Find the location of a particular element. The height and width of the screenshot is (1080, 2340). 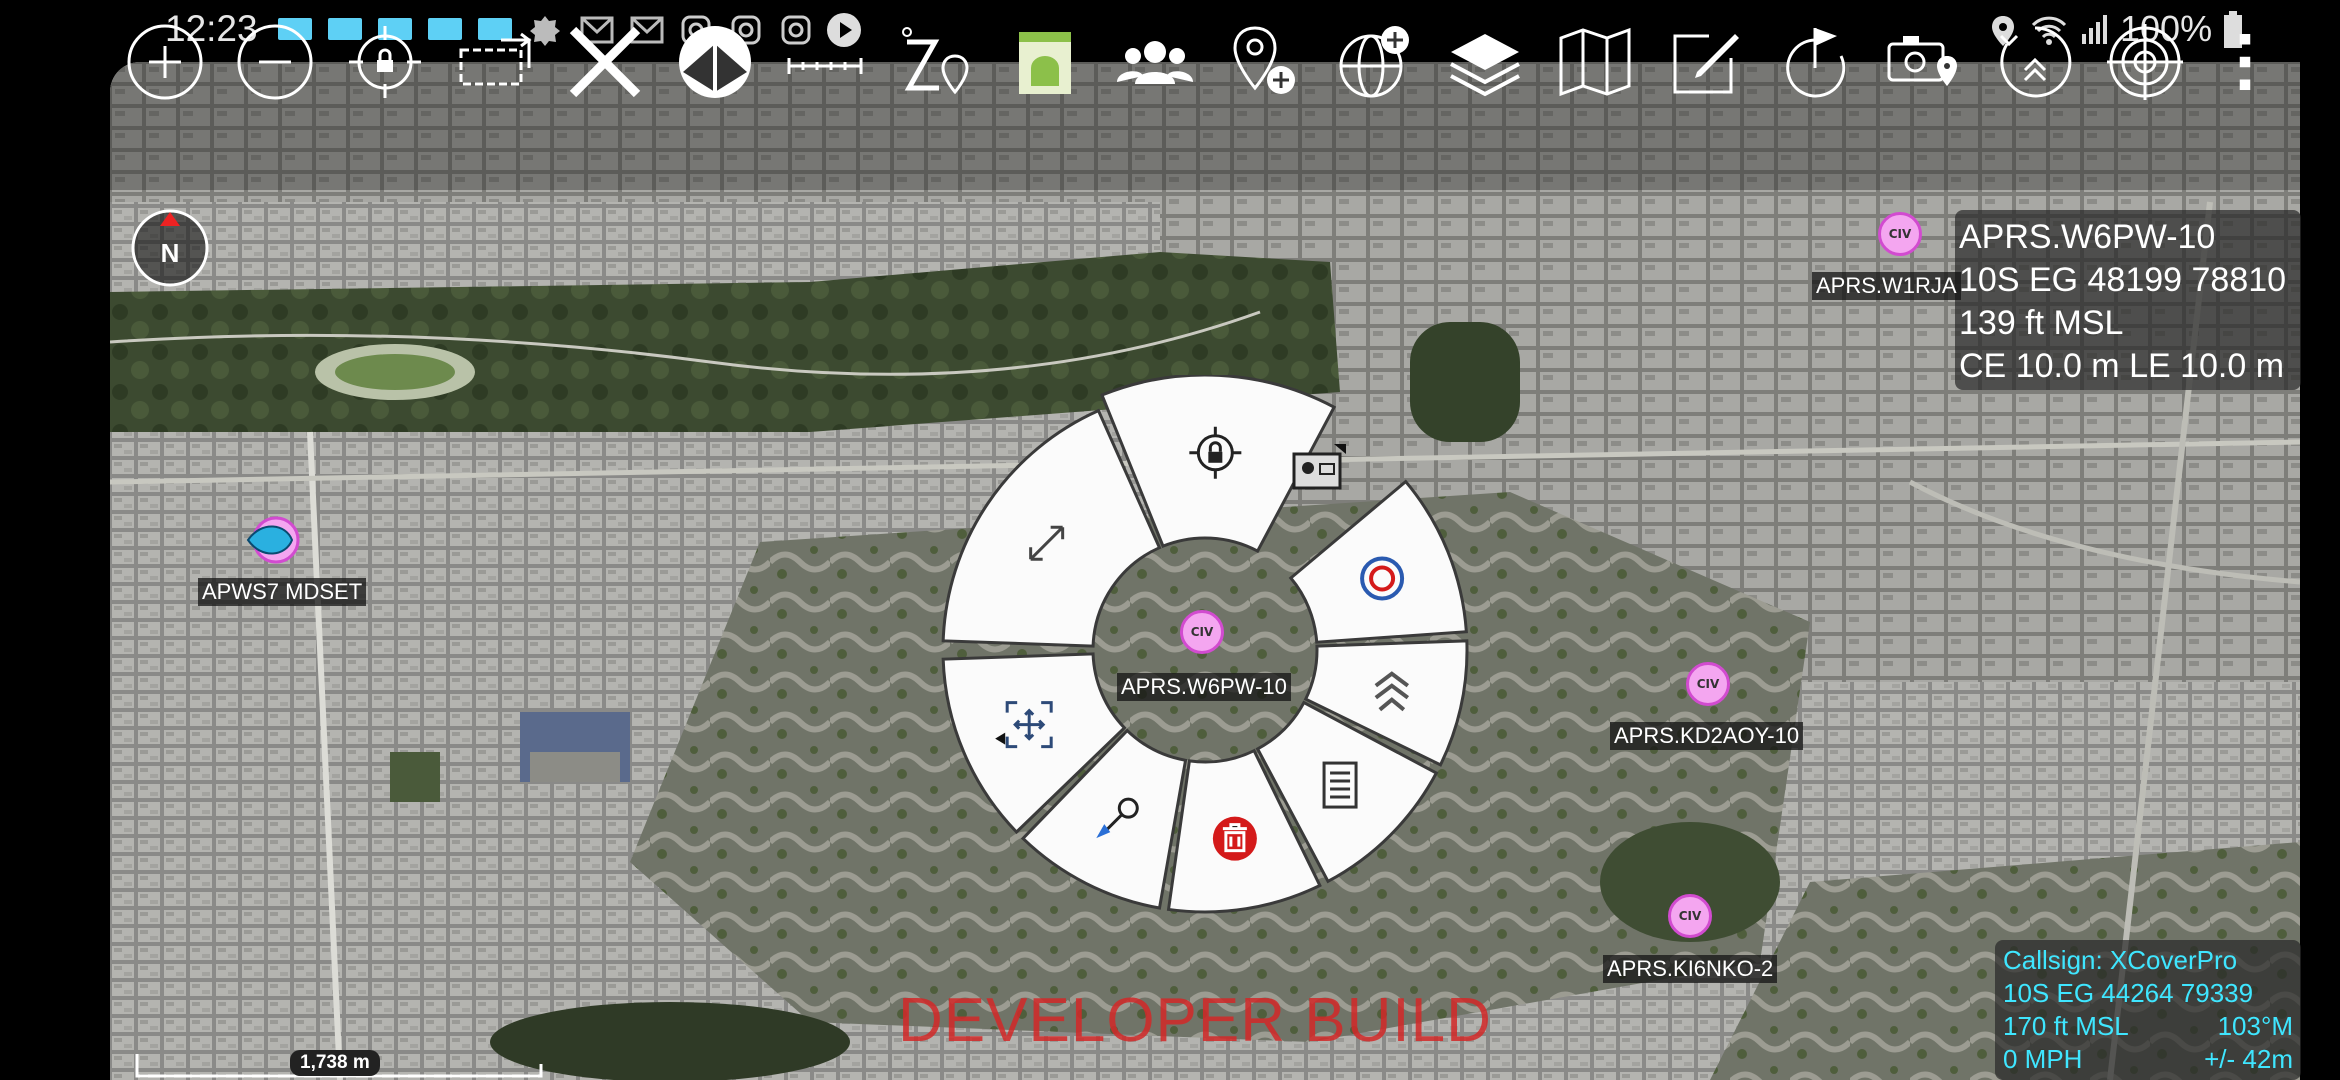

zoom-out-button is located at coordinates (275, 62).